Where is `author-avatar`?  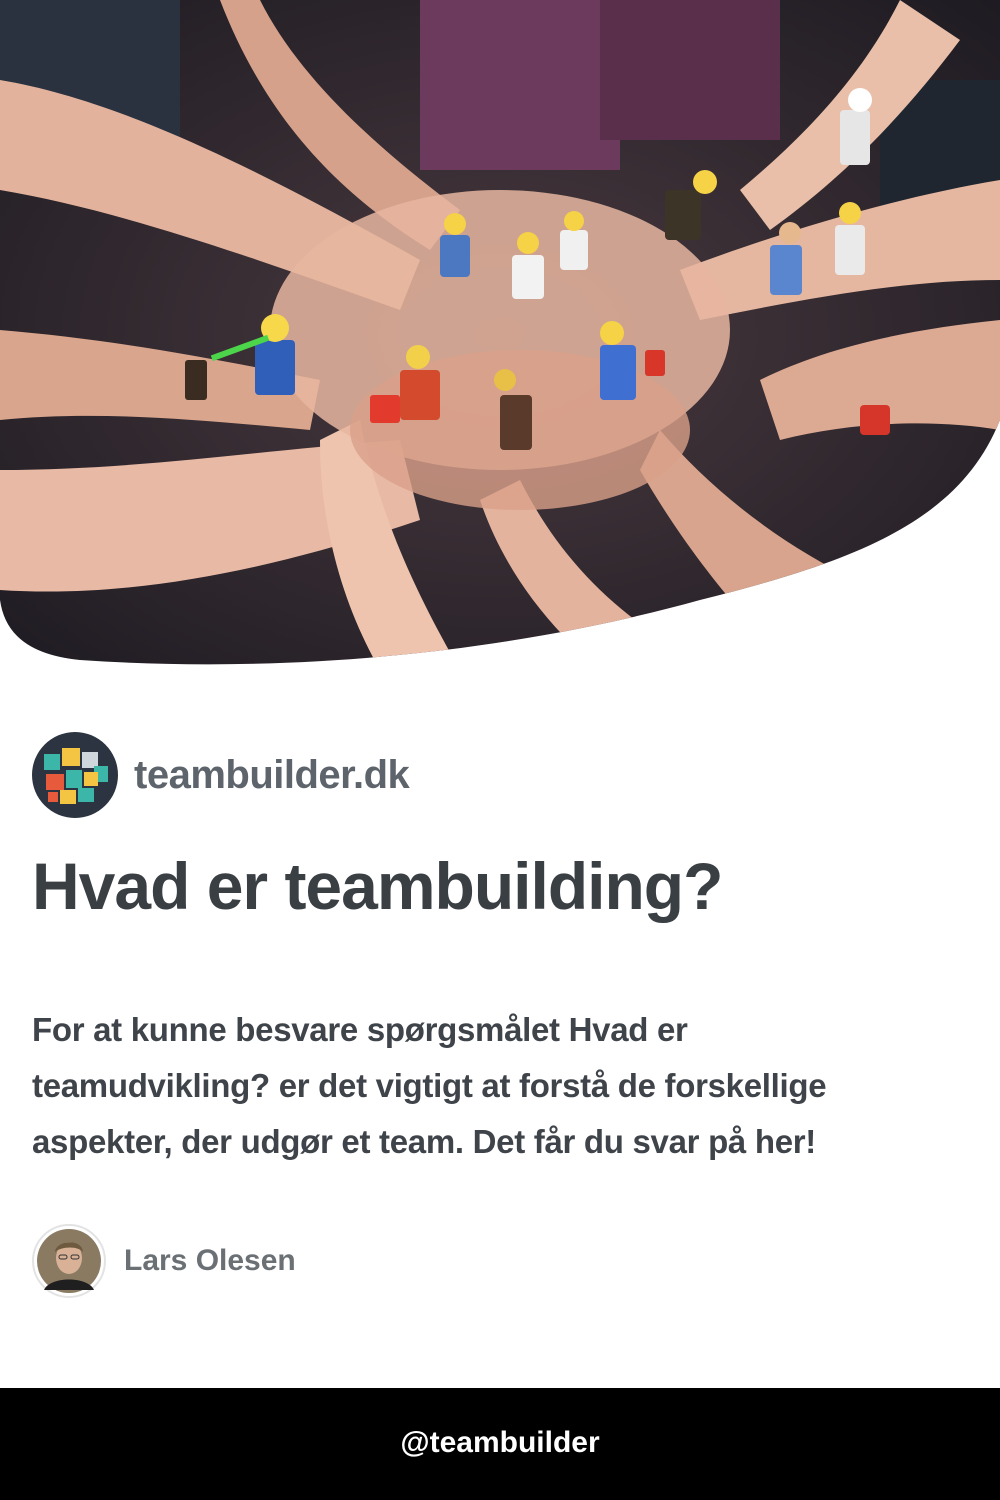 author-avatar is located at coordinates (69, 1261).